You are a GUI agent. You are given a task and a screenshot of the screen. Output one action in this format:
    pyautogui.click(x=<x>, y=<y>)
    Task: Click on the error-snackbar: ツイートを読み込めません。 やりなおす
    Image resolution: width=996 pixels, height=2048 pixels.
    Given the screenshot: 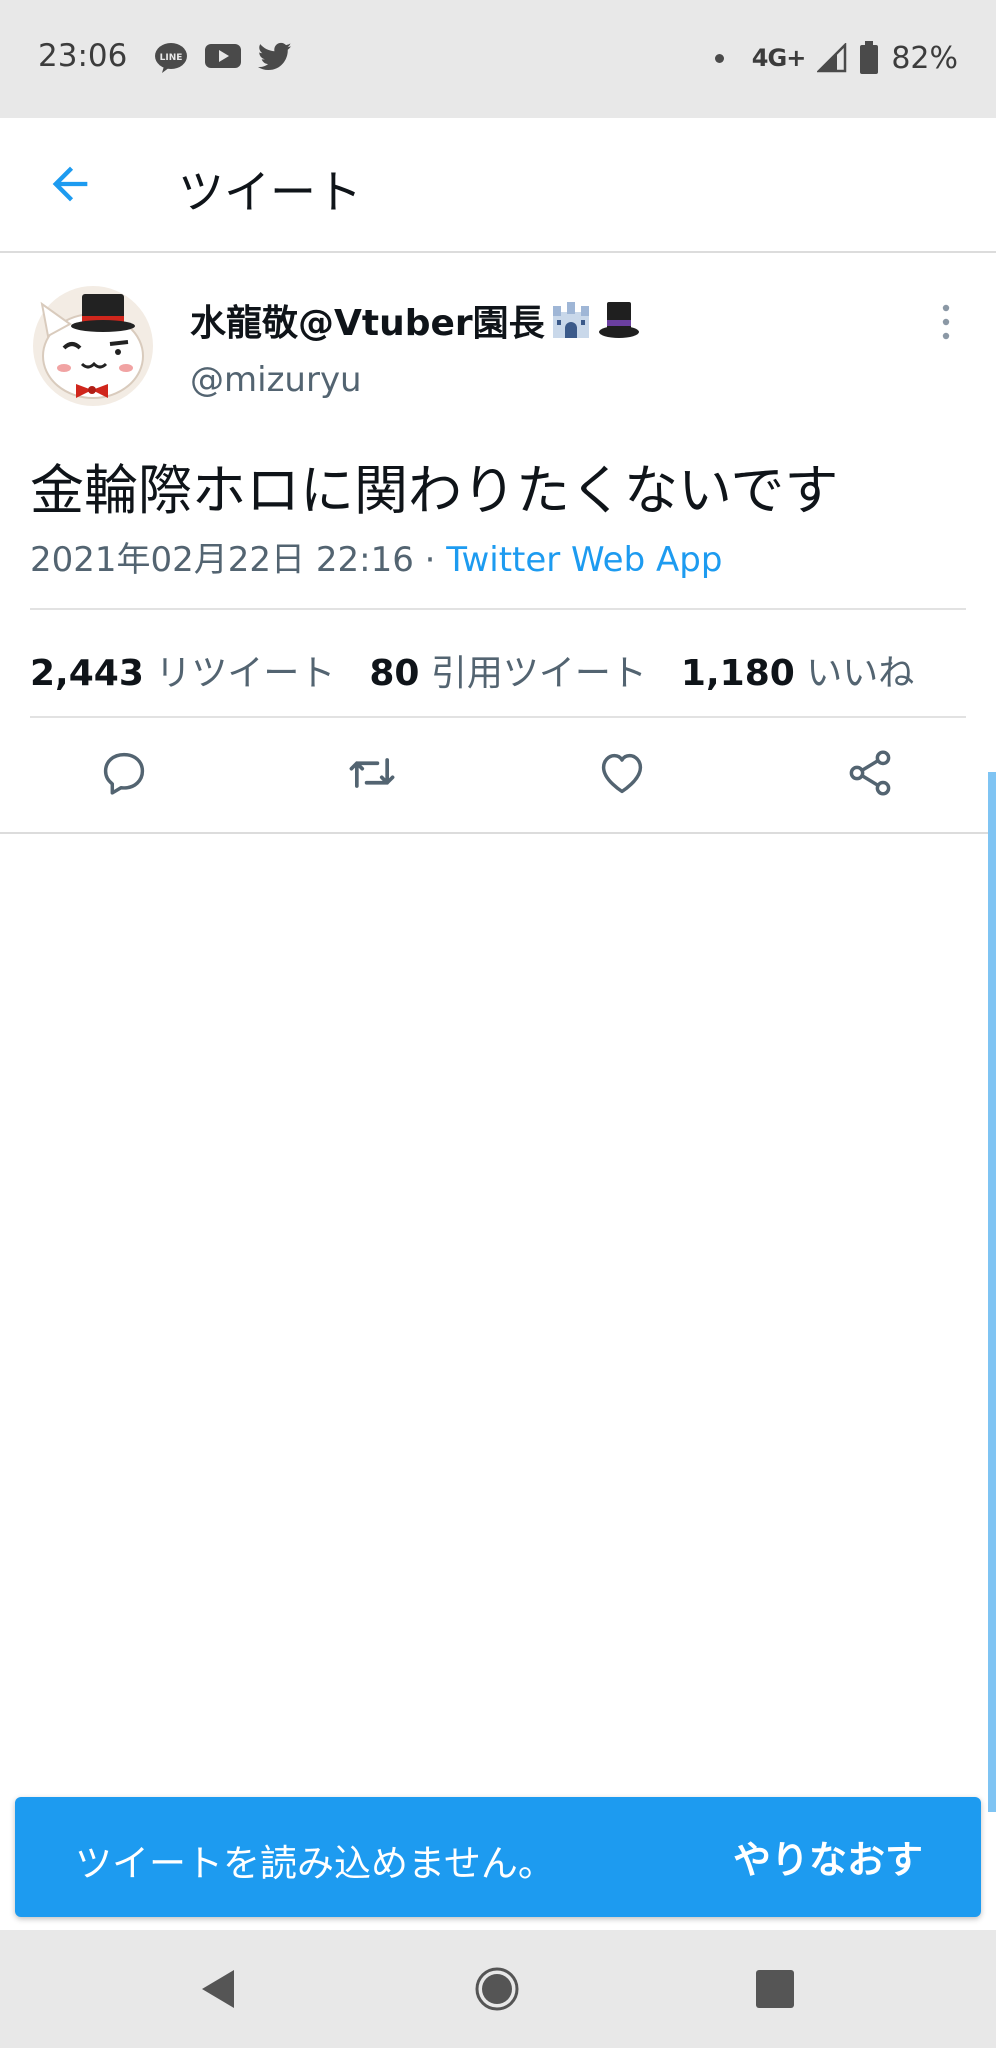 What is the action you would take?
    pyautogui.click(x=498, y=1857)
    